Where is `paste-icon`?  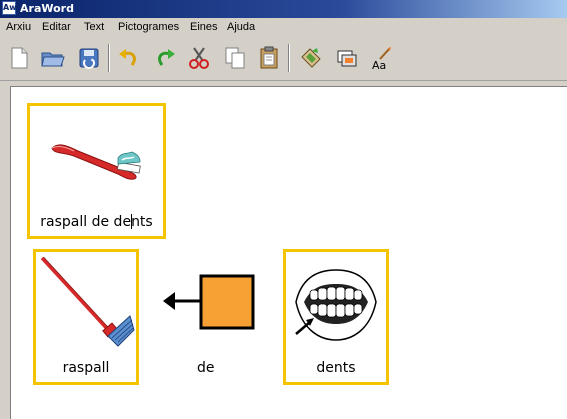 paste-icon is located at coordinates (269, 58).